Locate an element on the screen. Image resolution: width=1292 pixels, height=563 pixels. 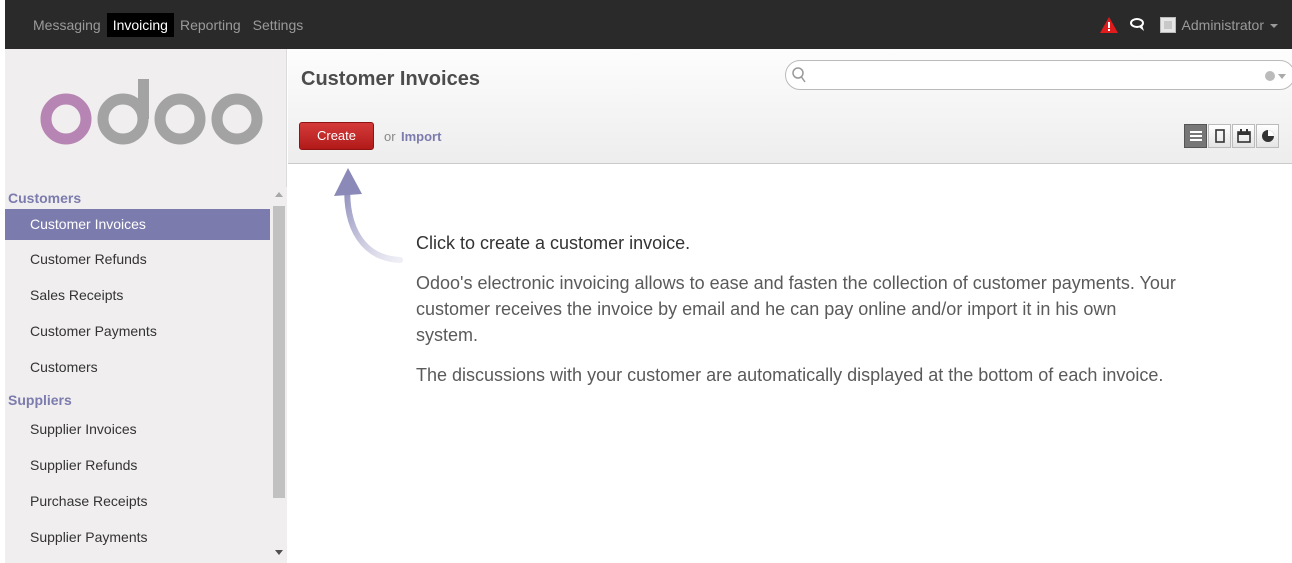
page-title: Customer Invoices is located at coordinates (390, 79).